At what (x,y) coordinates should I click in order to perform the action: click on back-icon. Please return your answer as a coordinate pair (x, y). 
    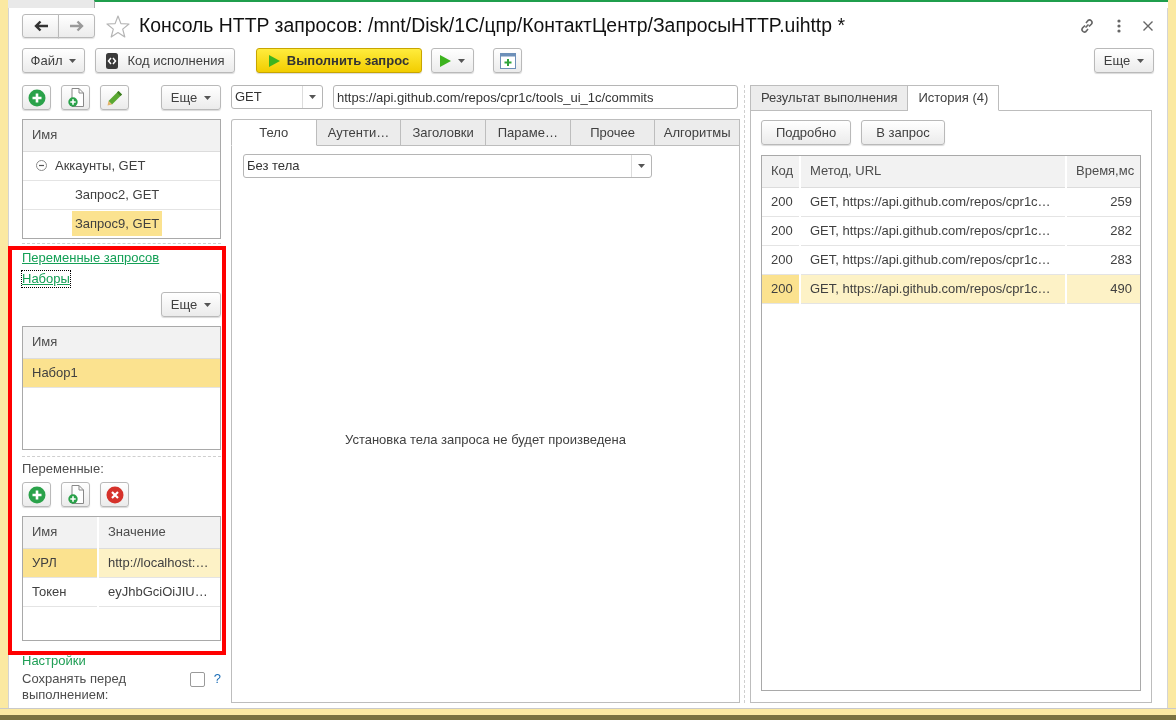
    Looking at the image, I should click on (40, 26).